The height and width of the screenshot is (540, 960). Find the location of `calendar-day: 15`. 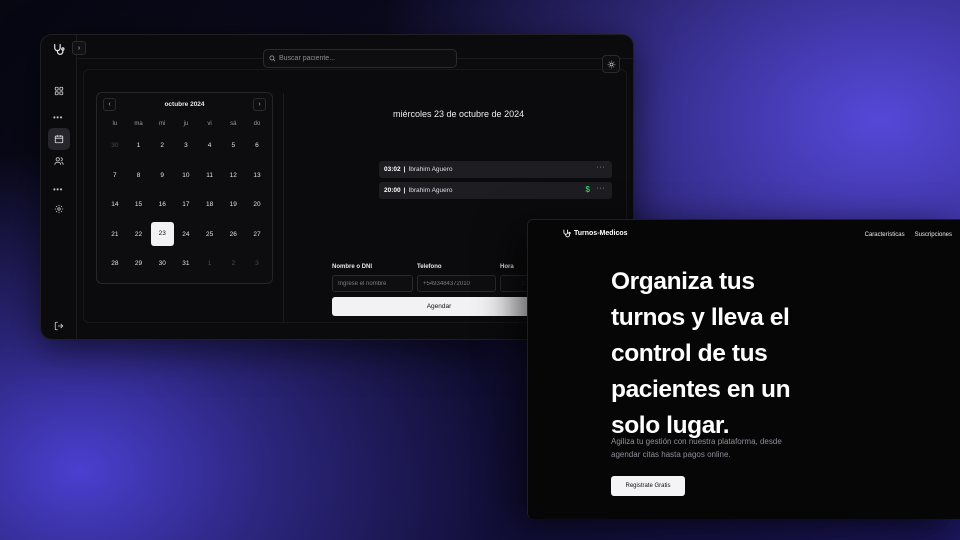

calendar-day: 15 is located at coordinates (139, 204).